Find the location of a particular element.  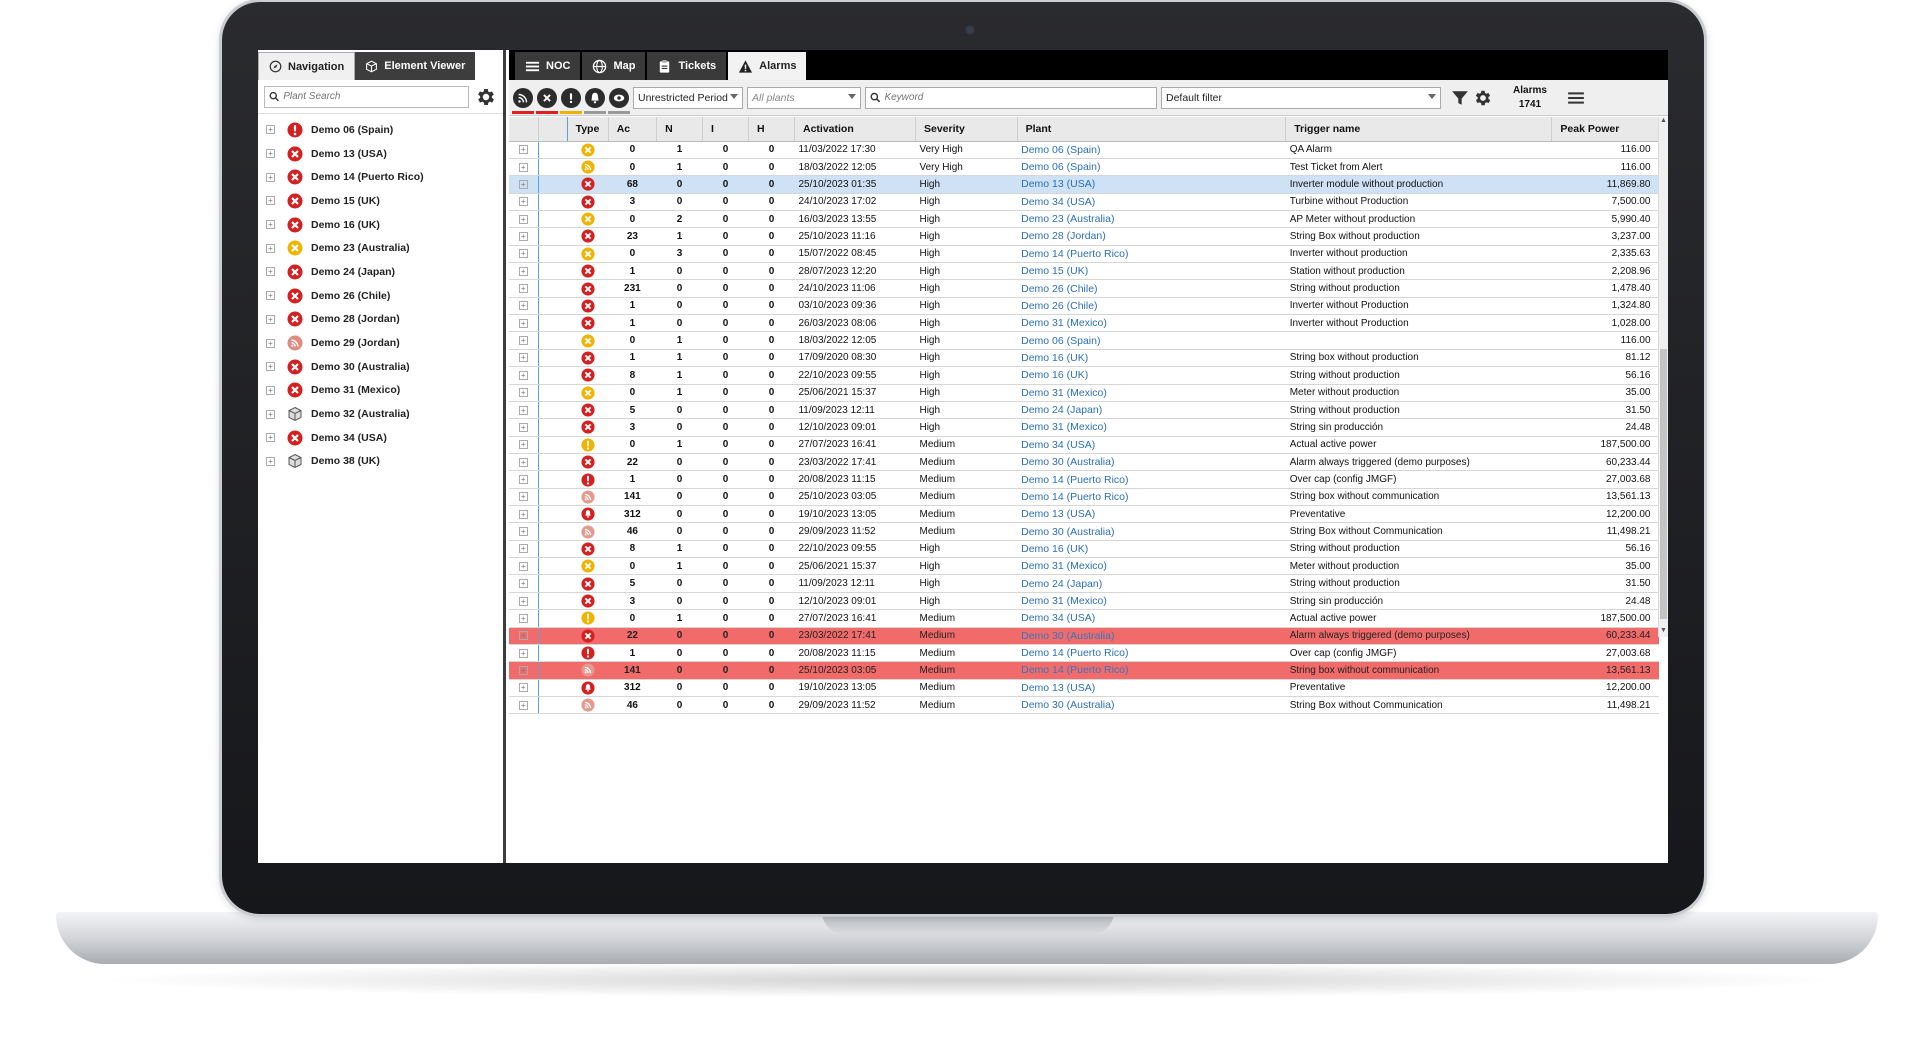

plant-tree-item: + Demo 13 (USA) is located at coordinates (380, 154).